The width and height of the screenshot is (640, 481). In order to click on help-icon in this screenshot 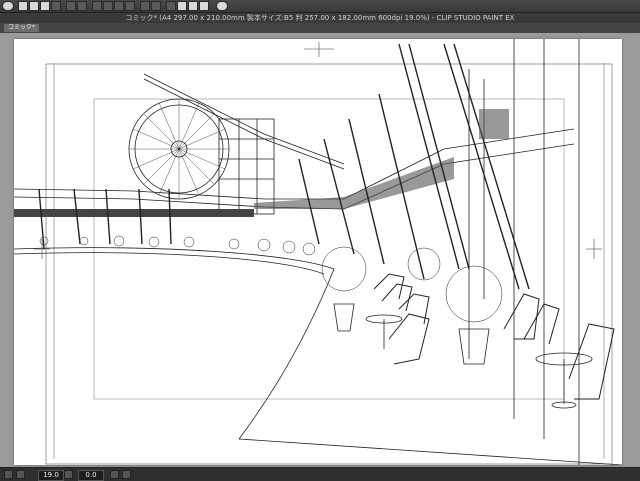, I will do `click(222, 6)`.